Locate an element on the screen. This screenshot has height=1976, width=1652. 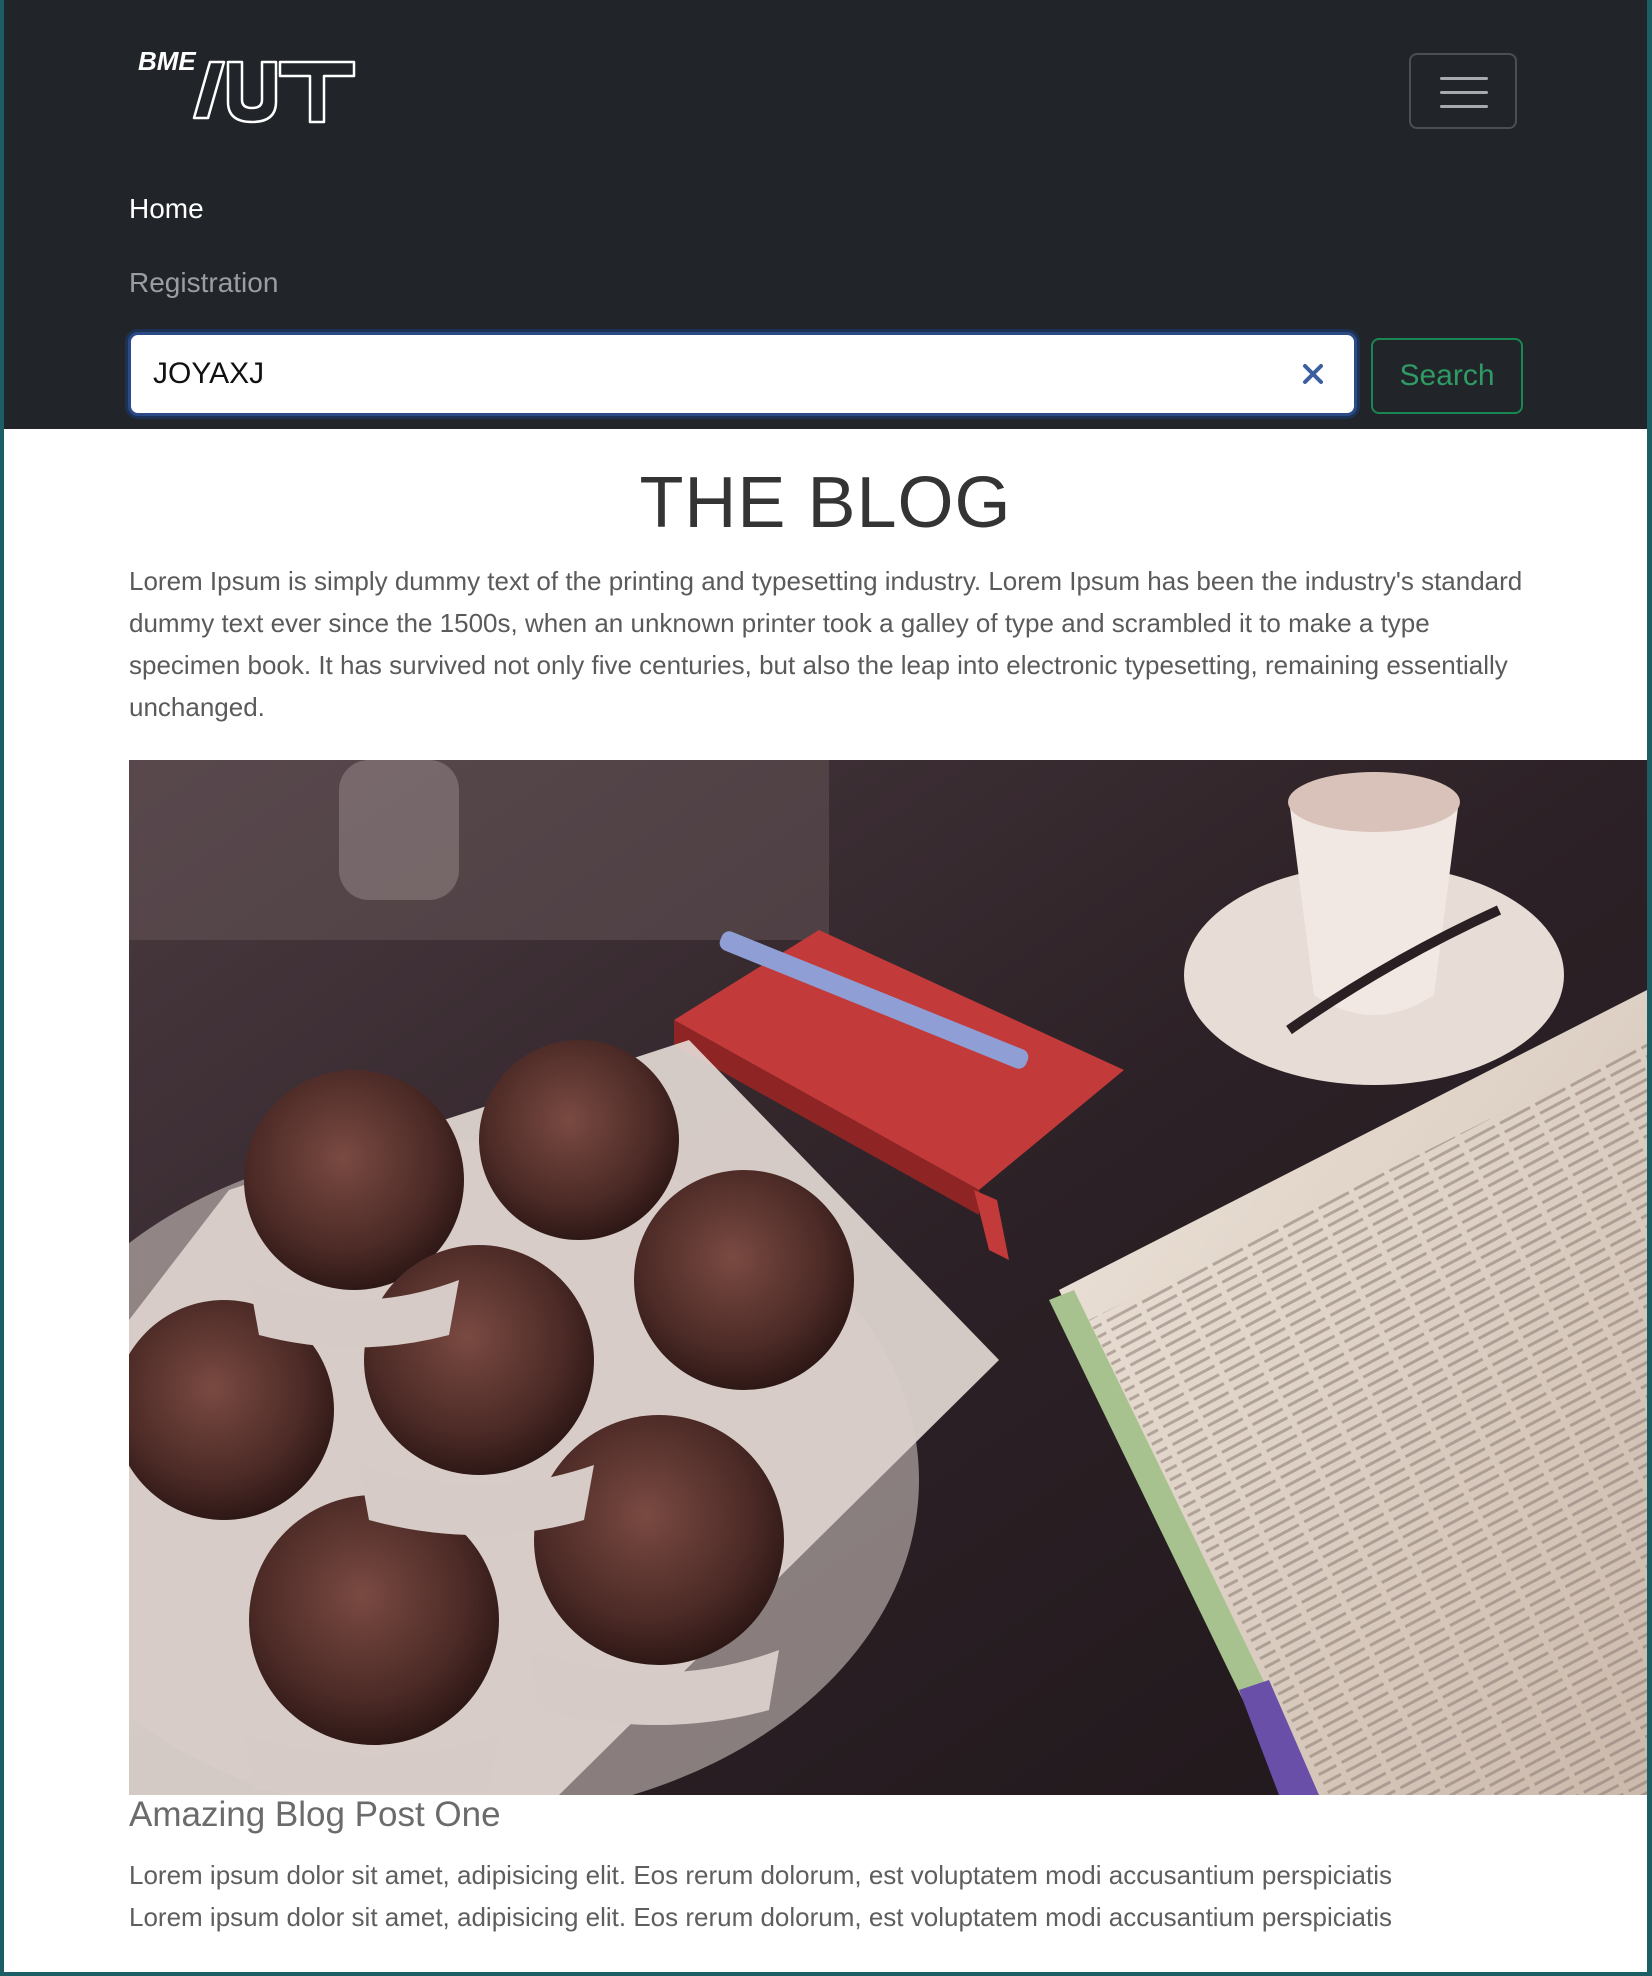
navbar-toggler-button is located at coordinates (1463, 91).